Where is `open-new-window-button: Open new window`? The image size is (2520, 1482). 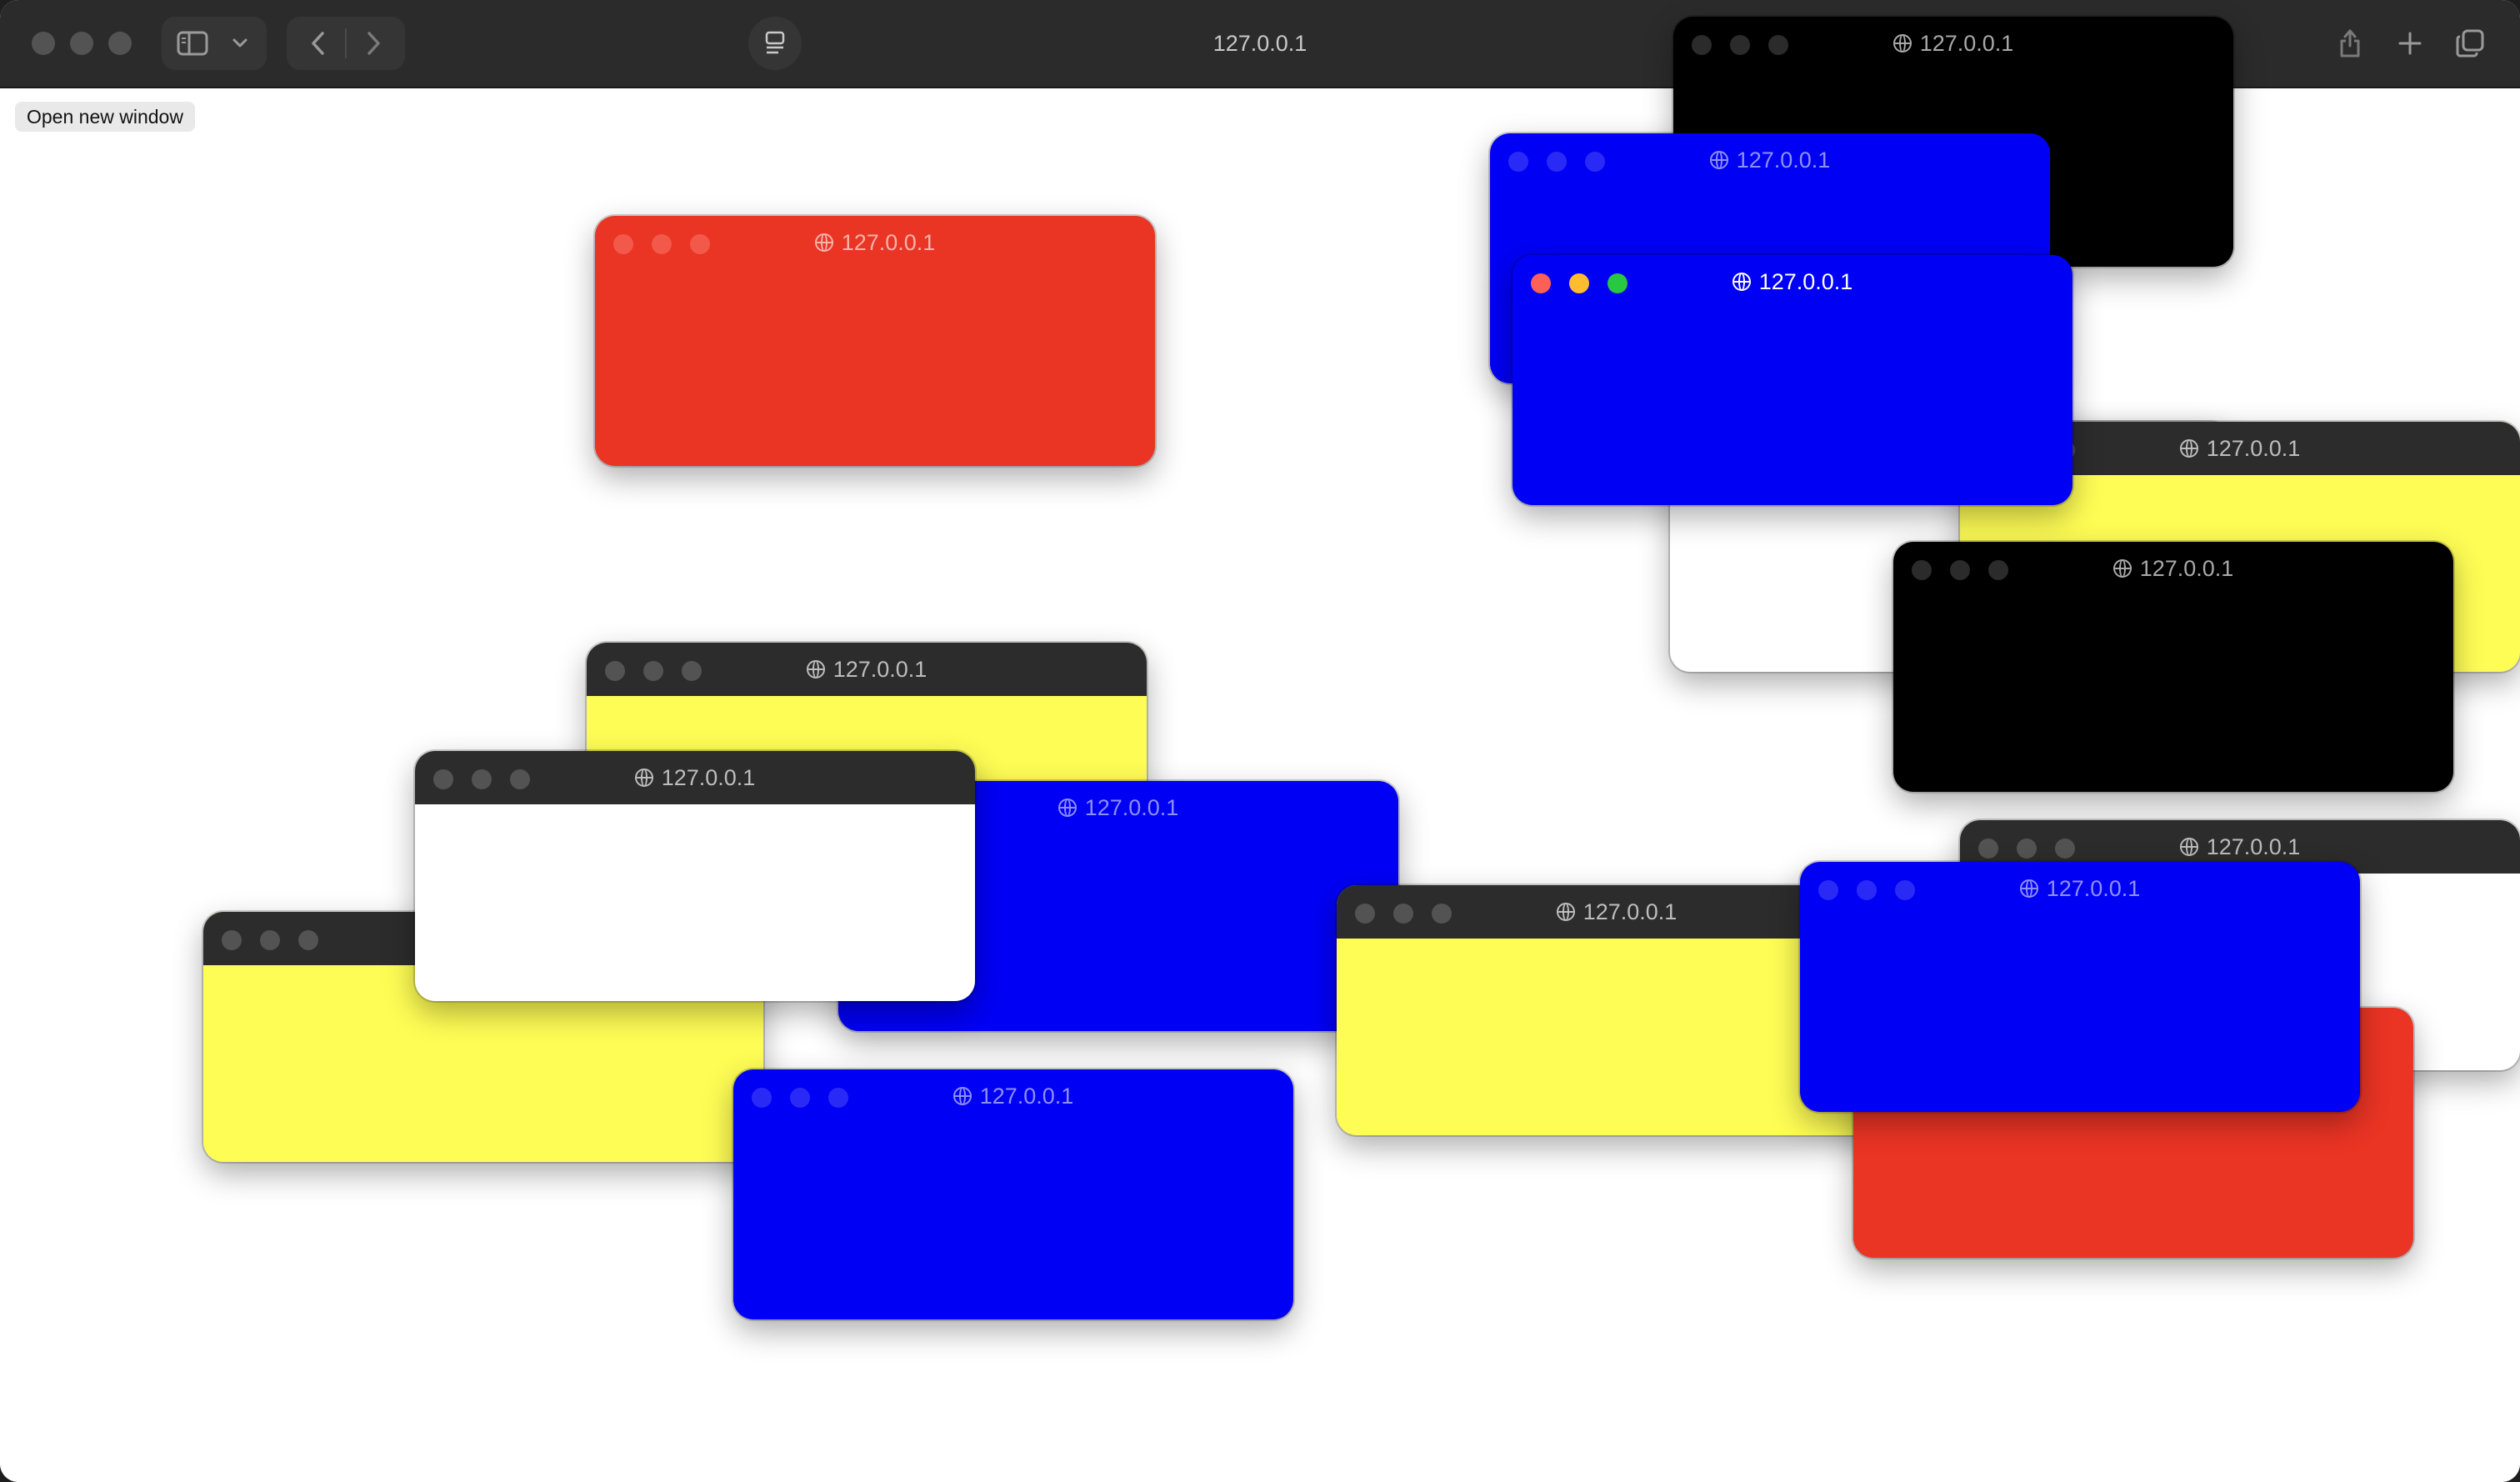
open-new-window-button: Open new window is located at coordinates (105, 117).